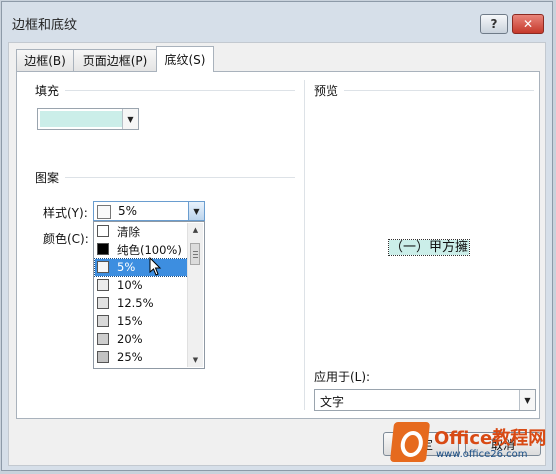 The width and height of the screenshot is (556, 474). I want to click on fill-divider, so click(180, 90).